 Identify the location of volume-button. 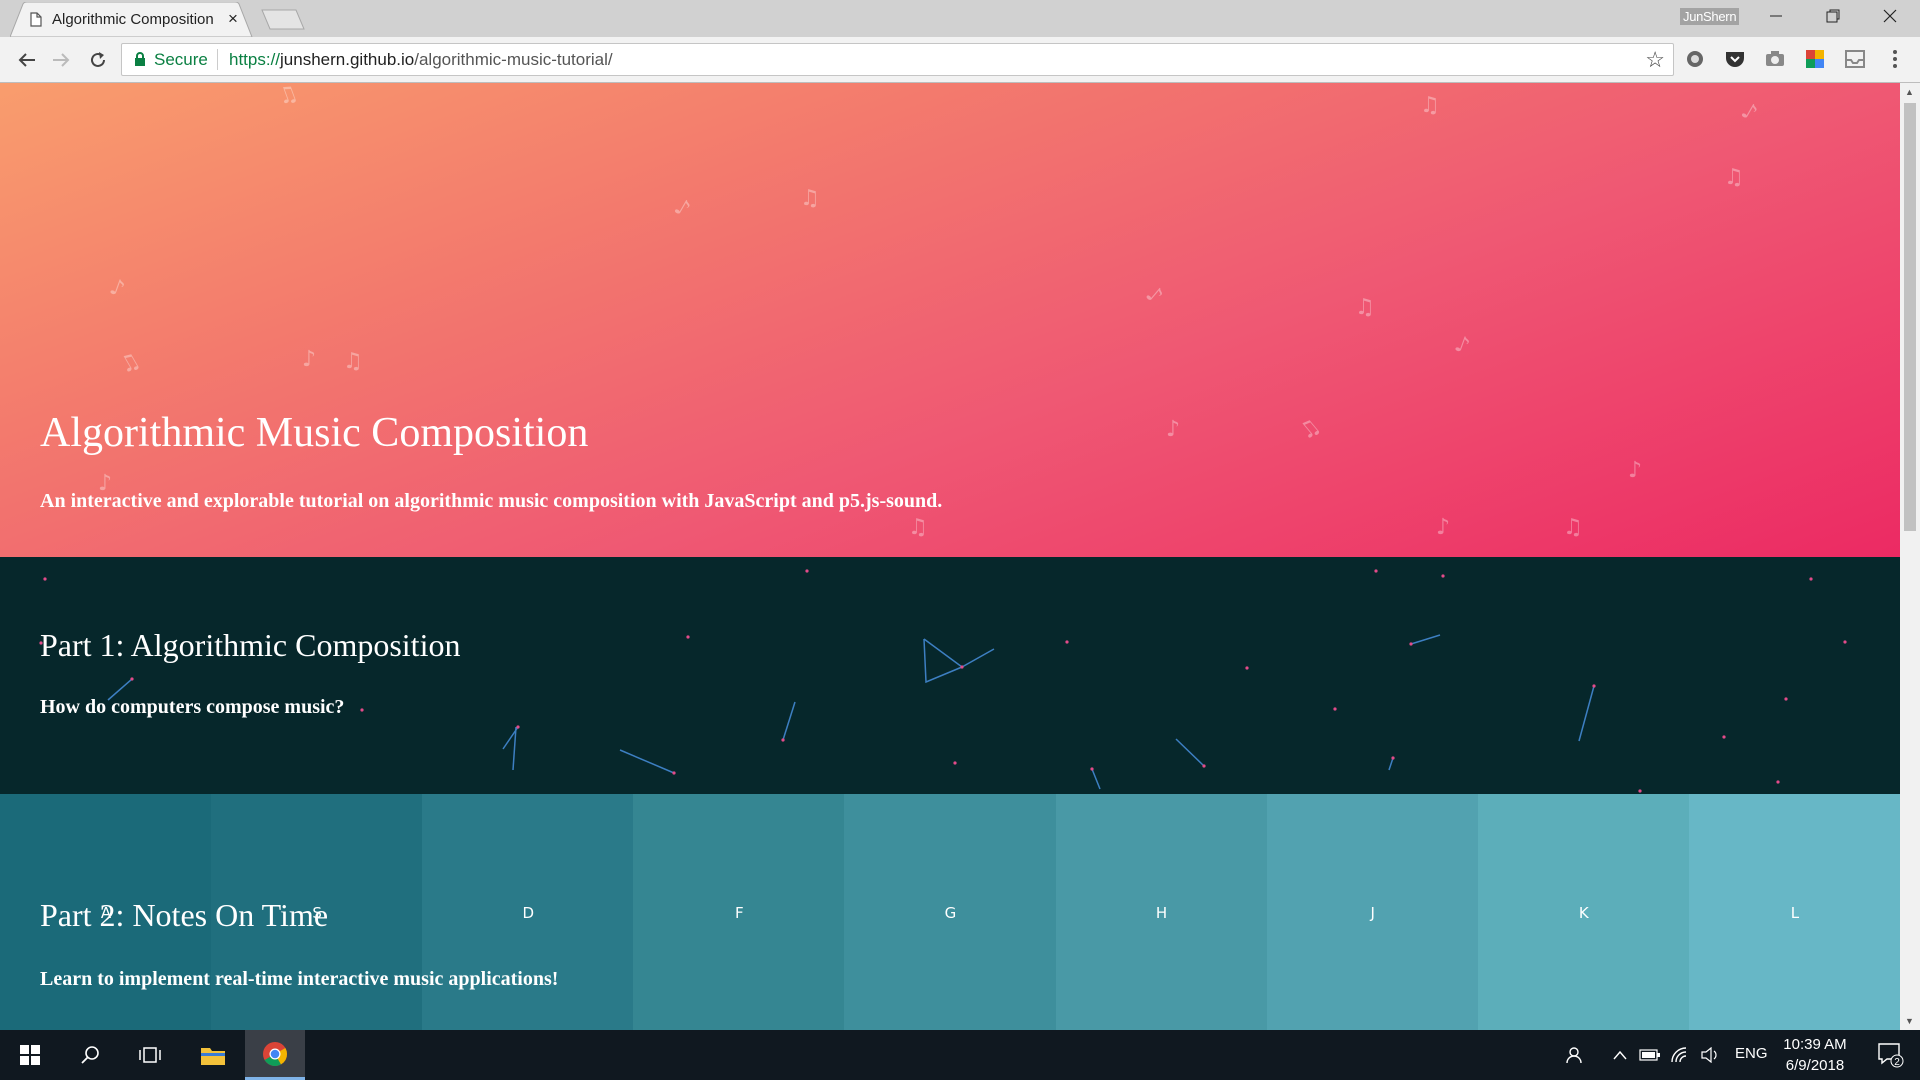
(1710, 1055).